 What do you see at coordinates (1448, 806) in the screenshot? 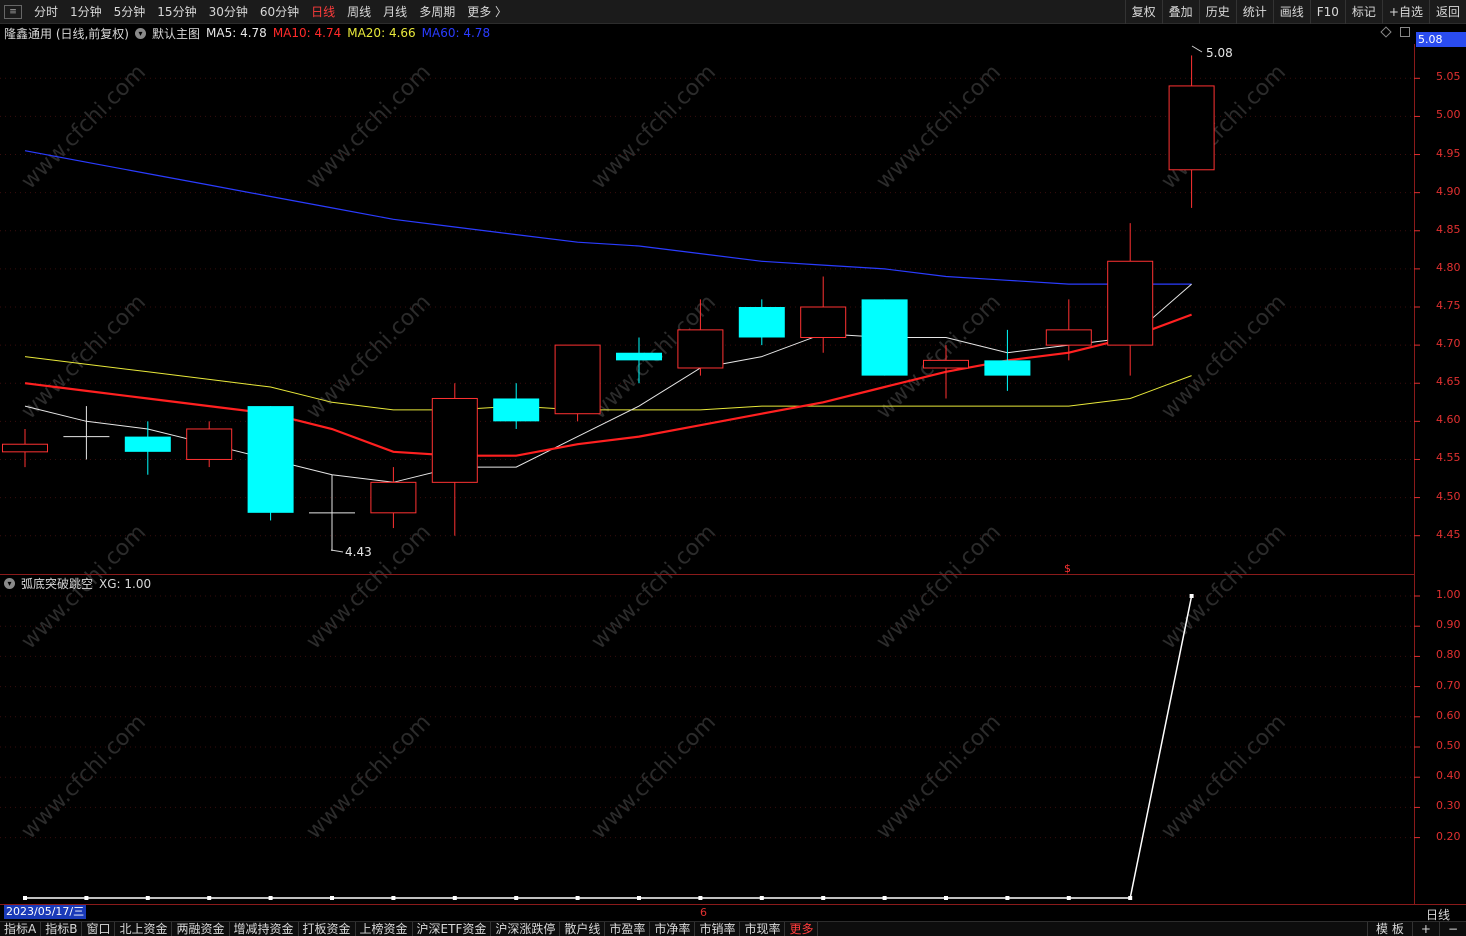
I see `indicator-tick-label: 0.30` at bounding box center [1448, 806].